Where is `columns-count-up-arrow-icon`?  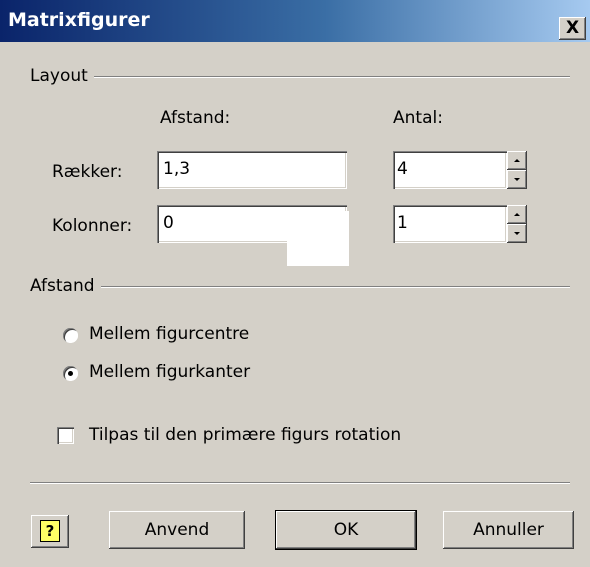 columns-count-up-arrow-icon is located at coordinates (517, 214).